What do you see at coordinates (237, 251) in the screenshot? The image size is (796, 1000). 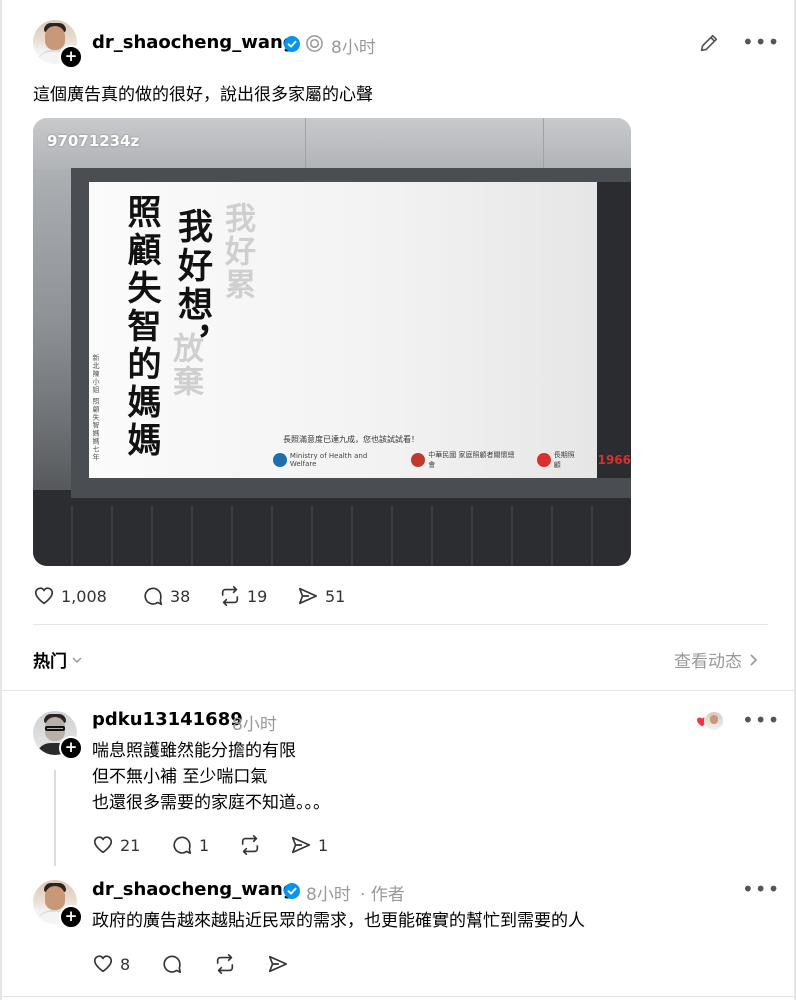 I see `billboard-faded-text-1: 我好累` at bounding box center [237, 251].